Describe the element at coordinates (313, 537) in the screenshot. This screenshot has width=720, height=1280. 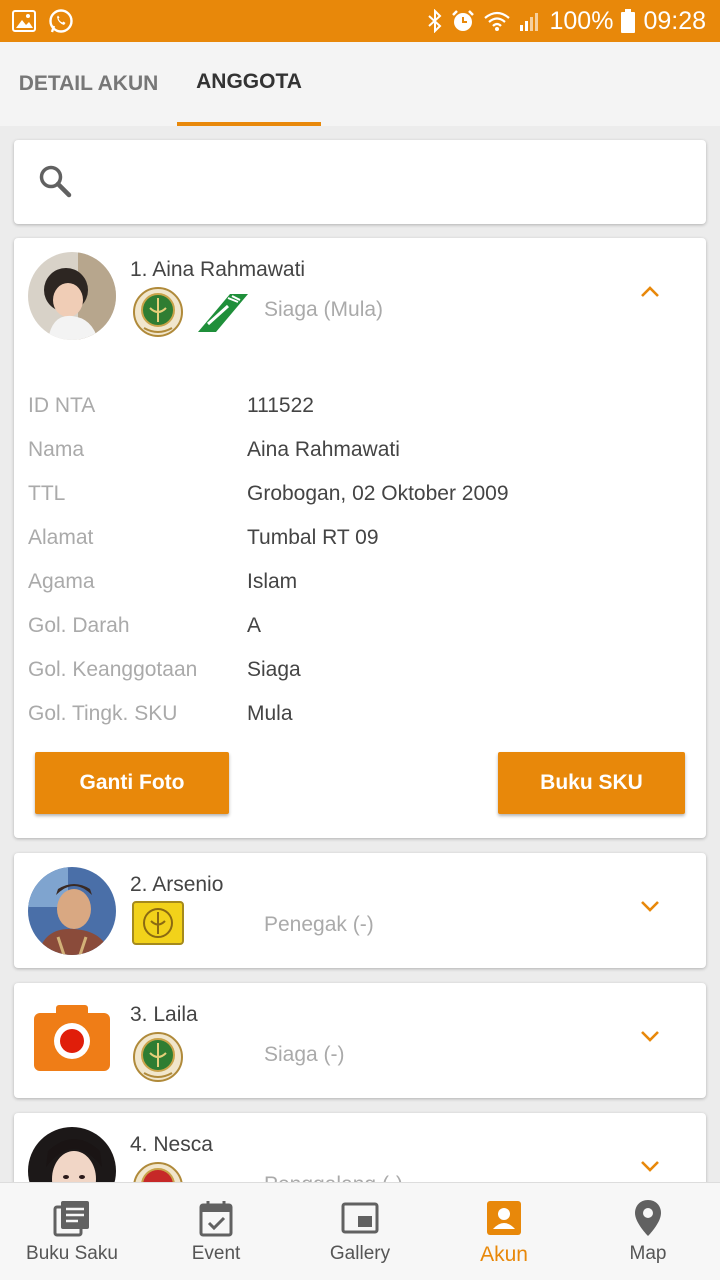
I see `detail-value: Tumbal RT 09` at that location.